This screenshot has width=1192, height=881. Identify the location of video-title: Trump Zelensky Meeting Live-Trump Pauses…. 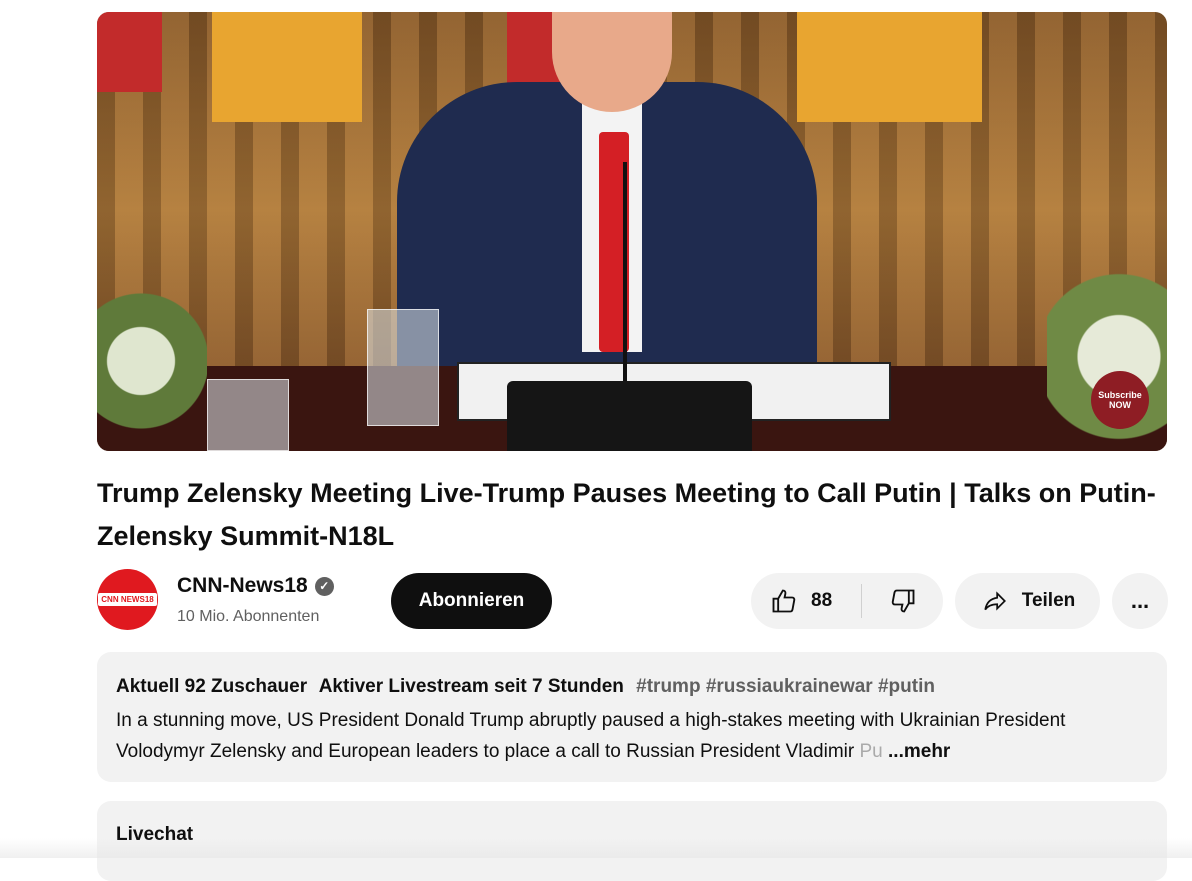
(626, 514).